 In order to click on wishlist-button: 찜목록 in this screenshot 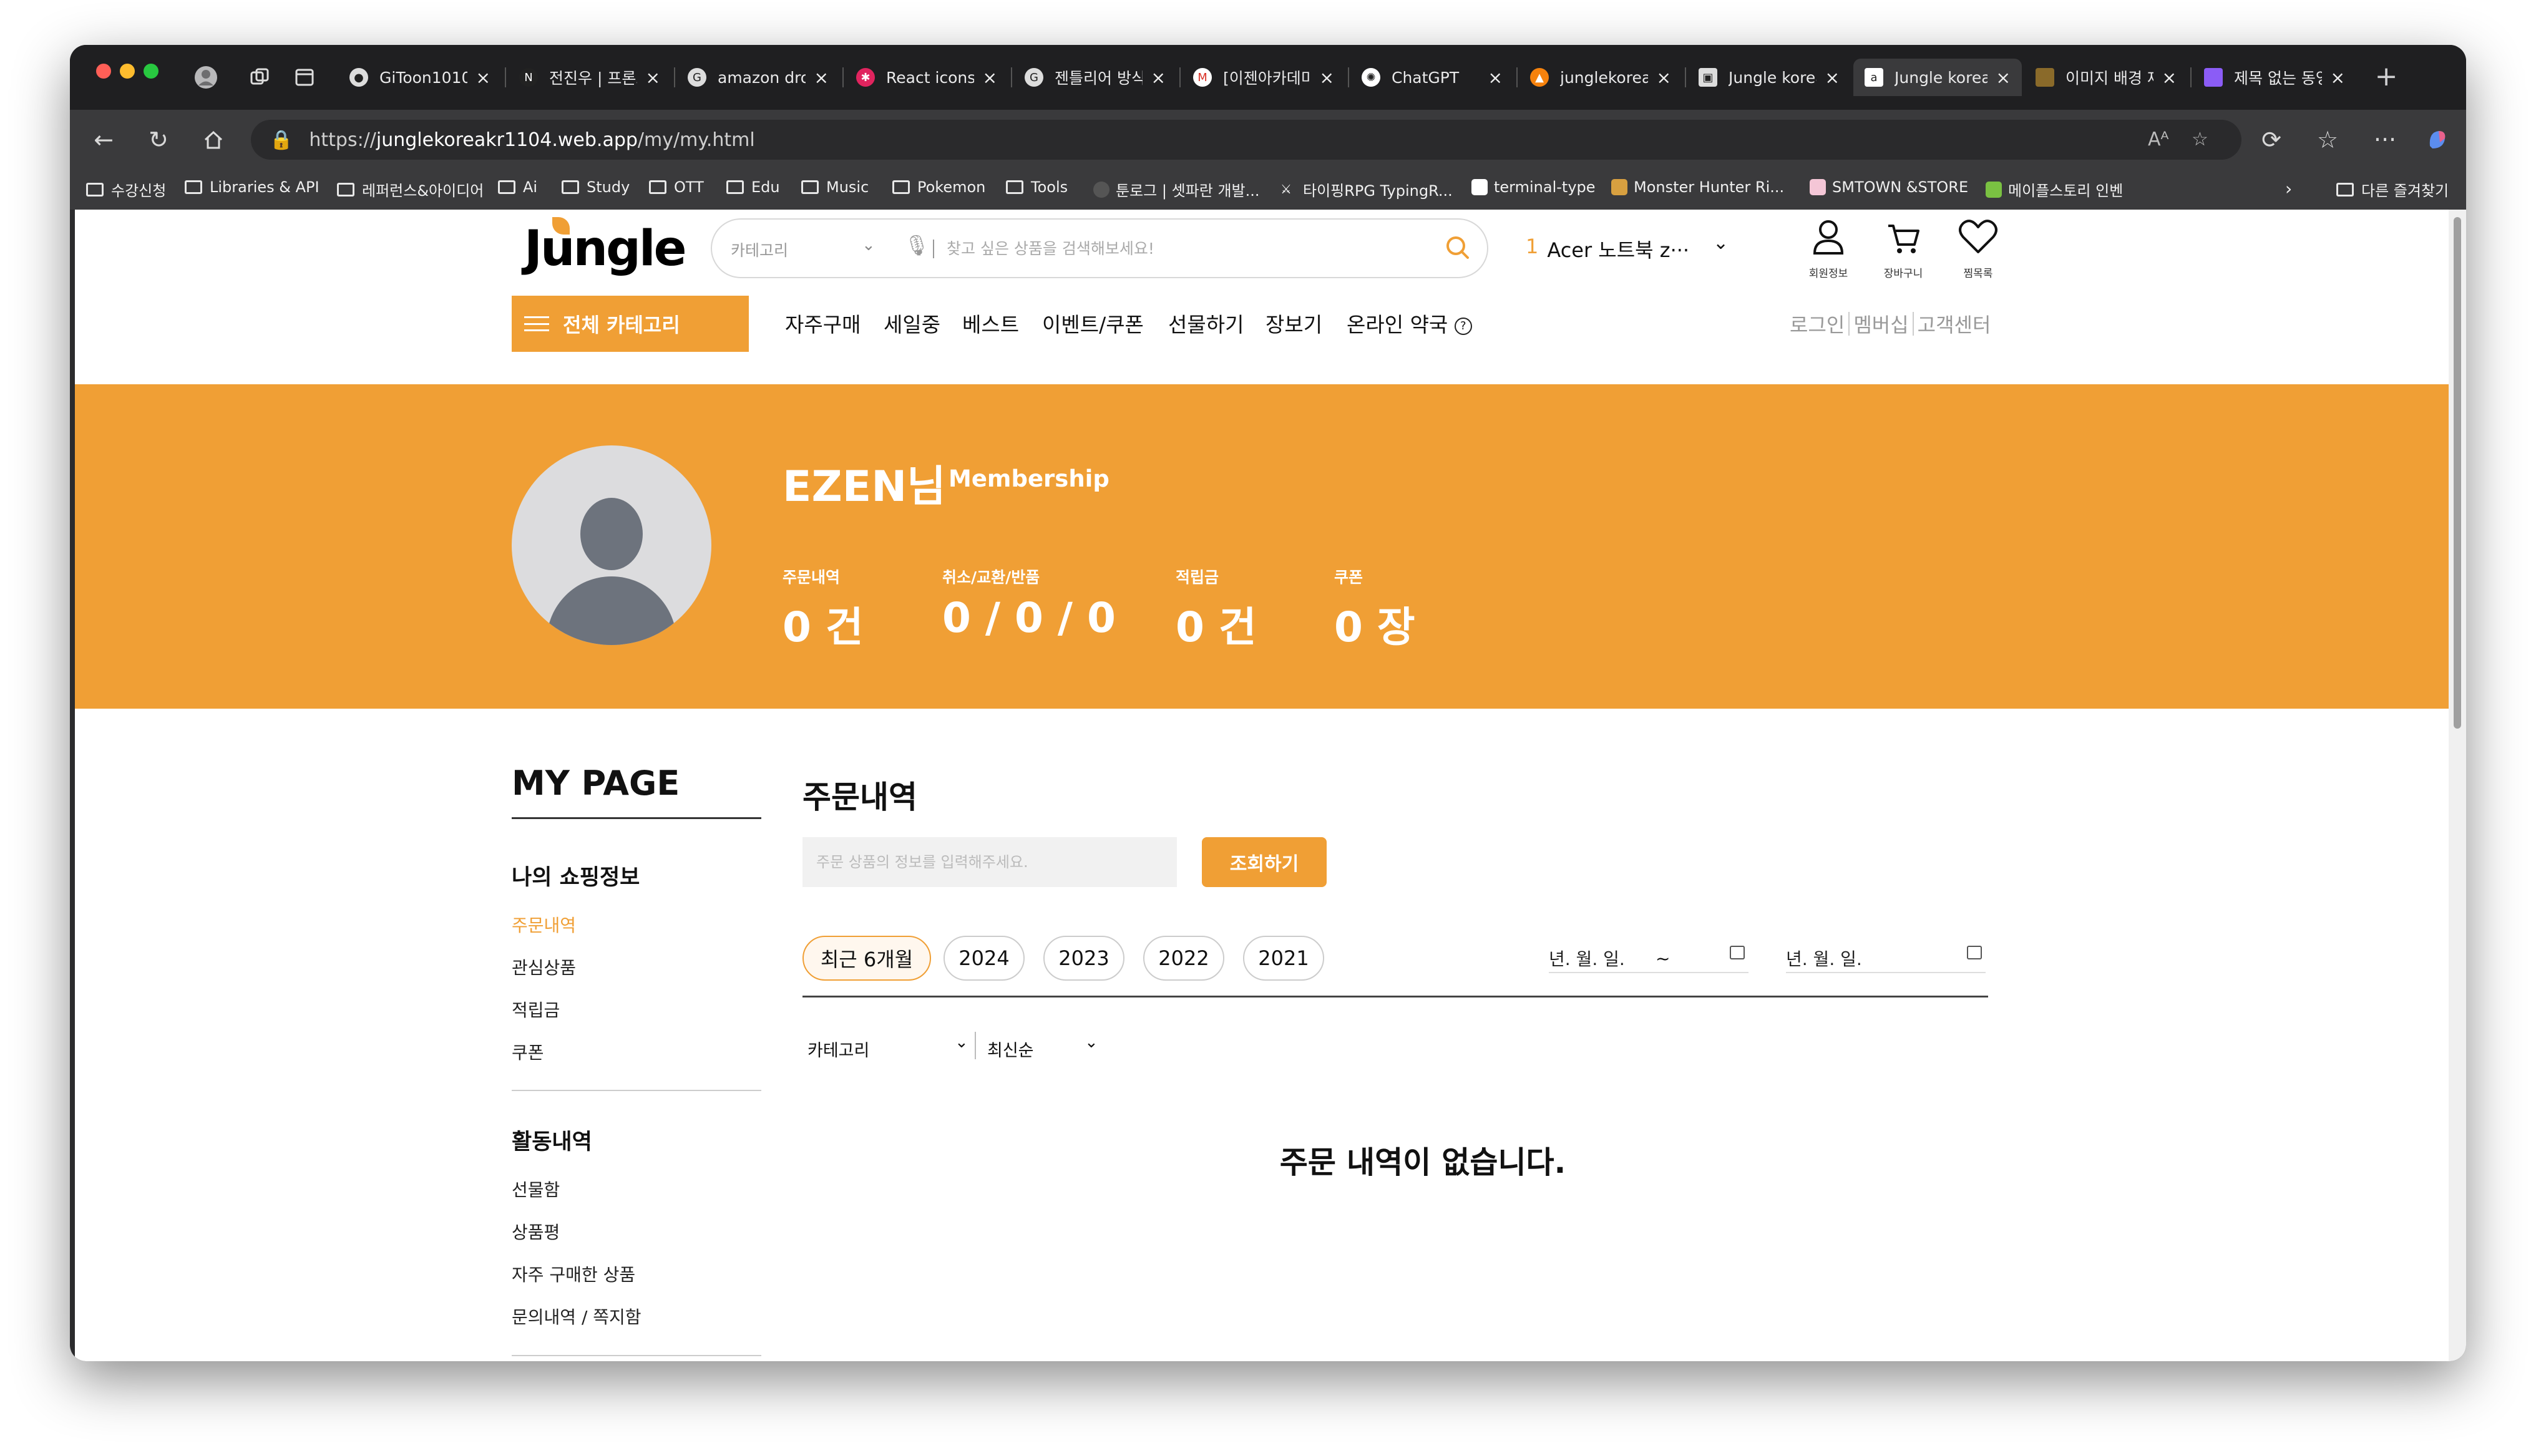, I will do `click(1978, 249)`.